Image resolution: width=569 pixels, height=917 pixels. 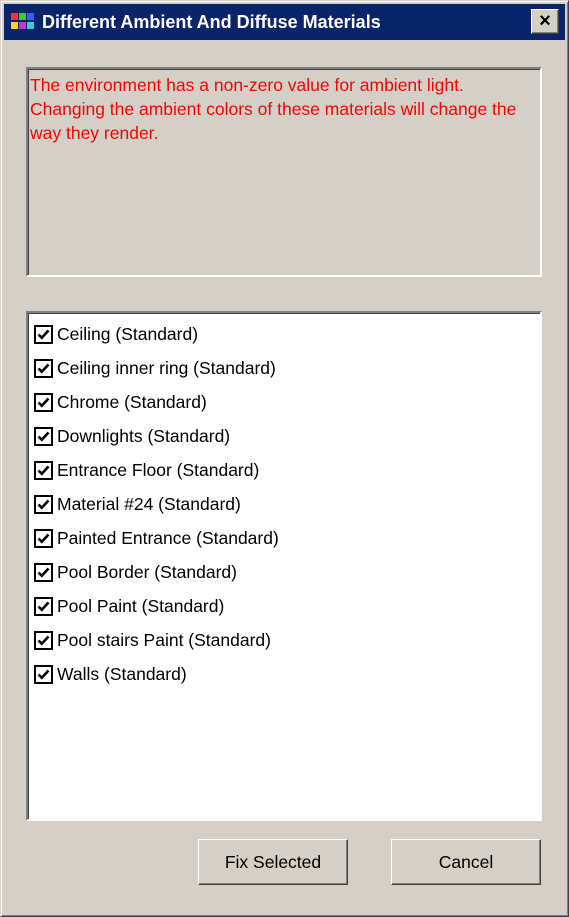 I want to click on list-item-label: Pool Paint (Standard), so click(x=141, y=605).